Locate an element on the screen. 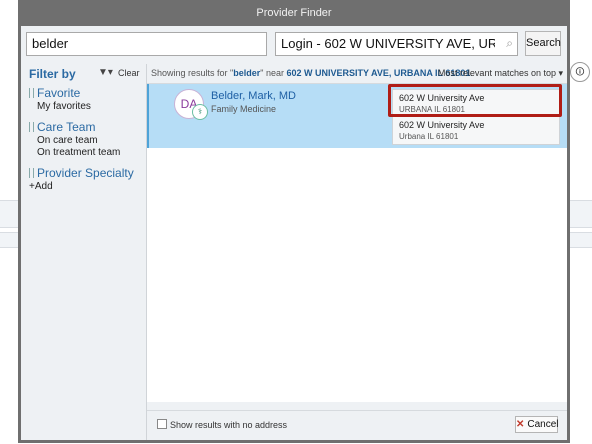 This screenshot has width=592, height=444. filter-group-provider-specialty: Provider Specialty +Add is located at coordinates (81, 179).